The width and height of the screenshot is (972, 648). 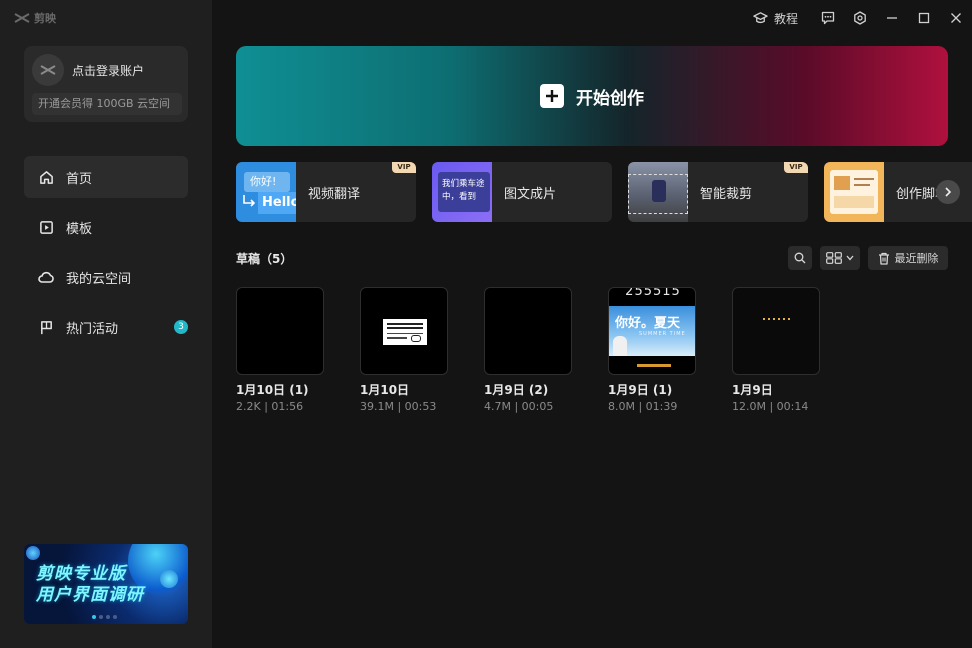 I want to click on start-creation-button: 开始创作, so click(x=592, y=96).